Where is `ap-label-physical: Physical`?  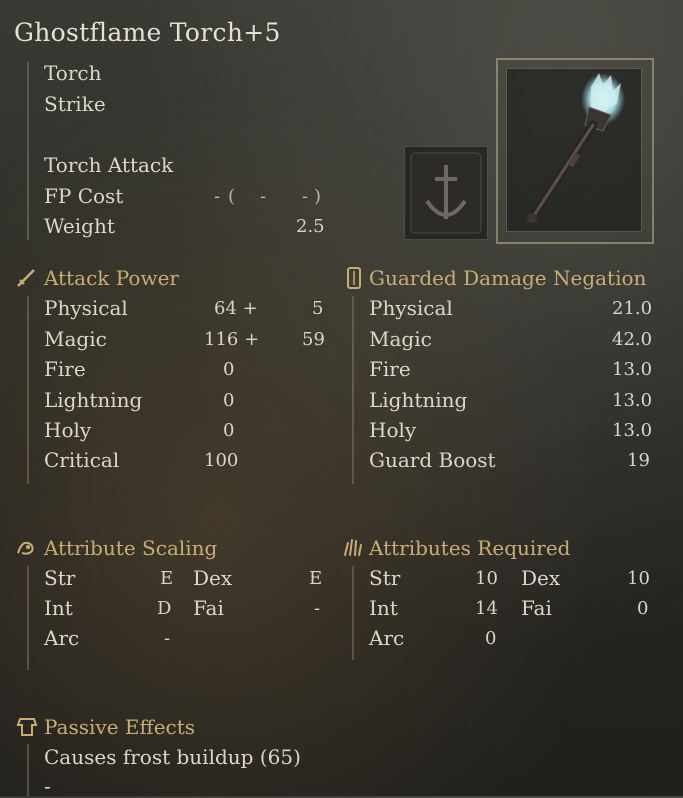
ap-label-physical: Physical is located at coordinates (86, 308).